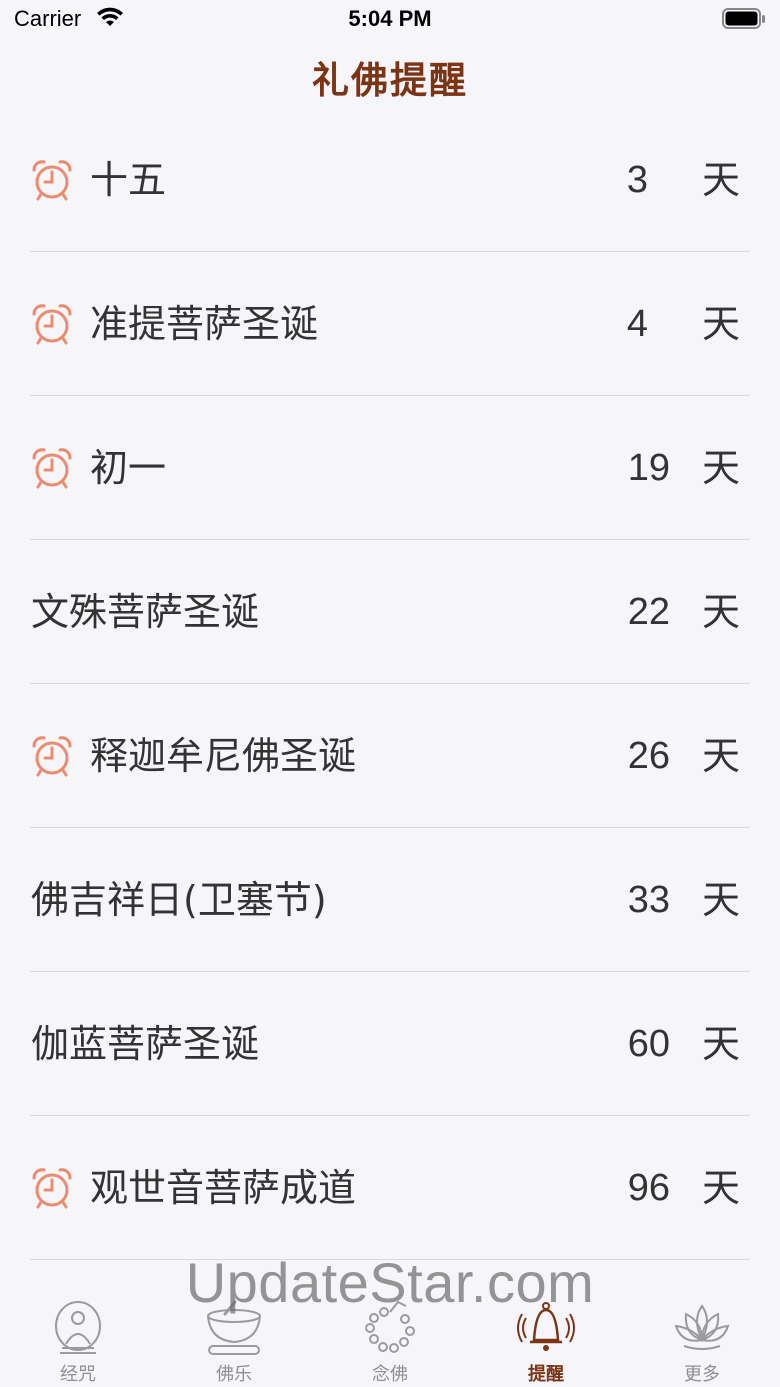  I want to click on reminder-name: 十五, so click(128, 180).